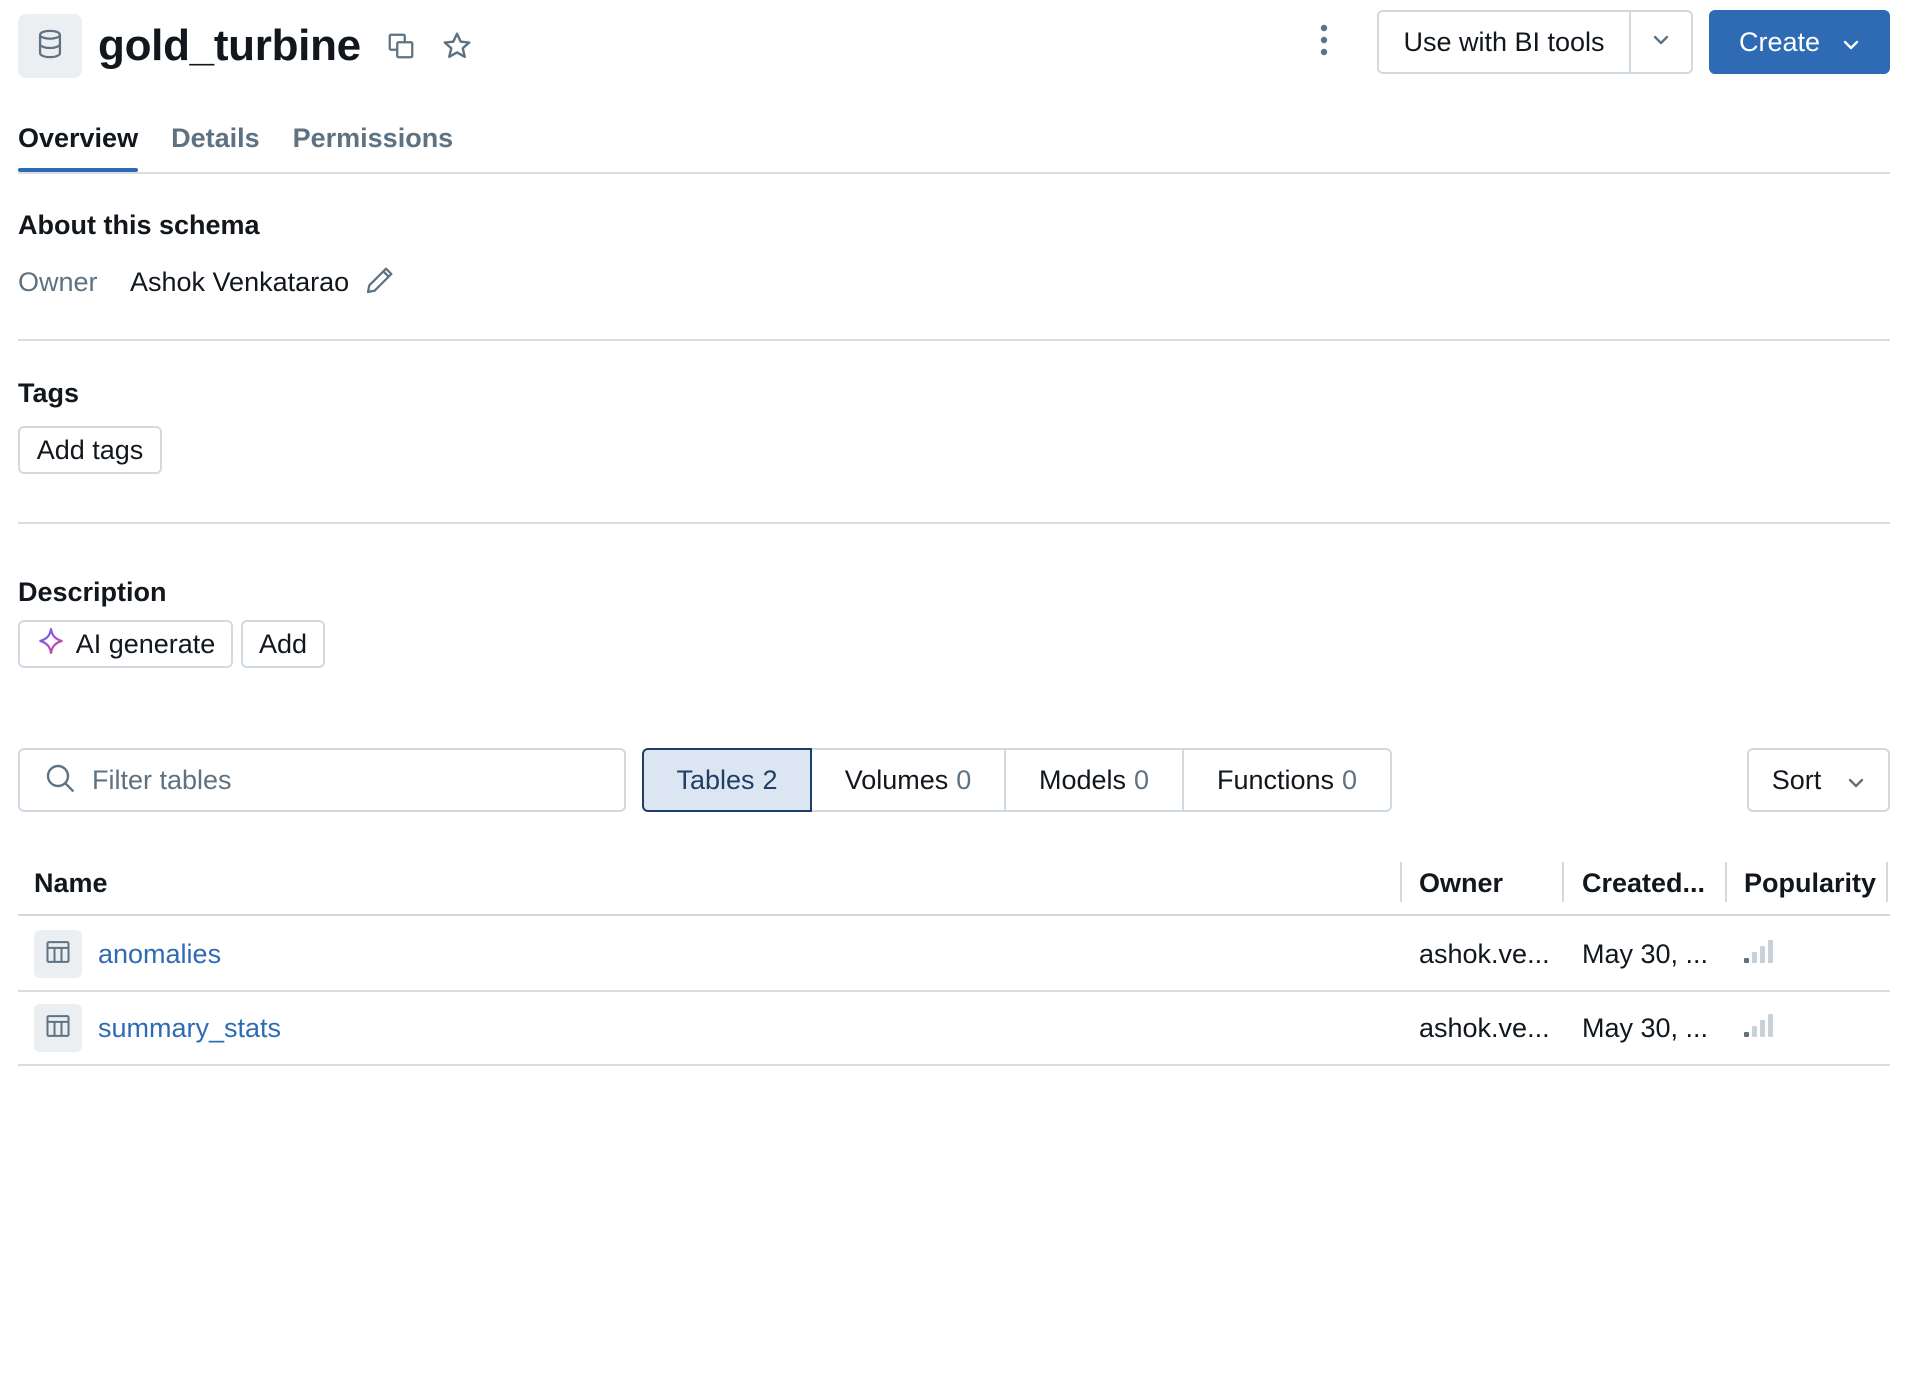 The image size is (1932, 1392). Describe the element at coordinates (51, 644) in the screenshot. I see `sparkle-icon` at that location.